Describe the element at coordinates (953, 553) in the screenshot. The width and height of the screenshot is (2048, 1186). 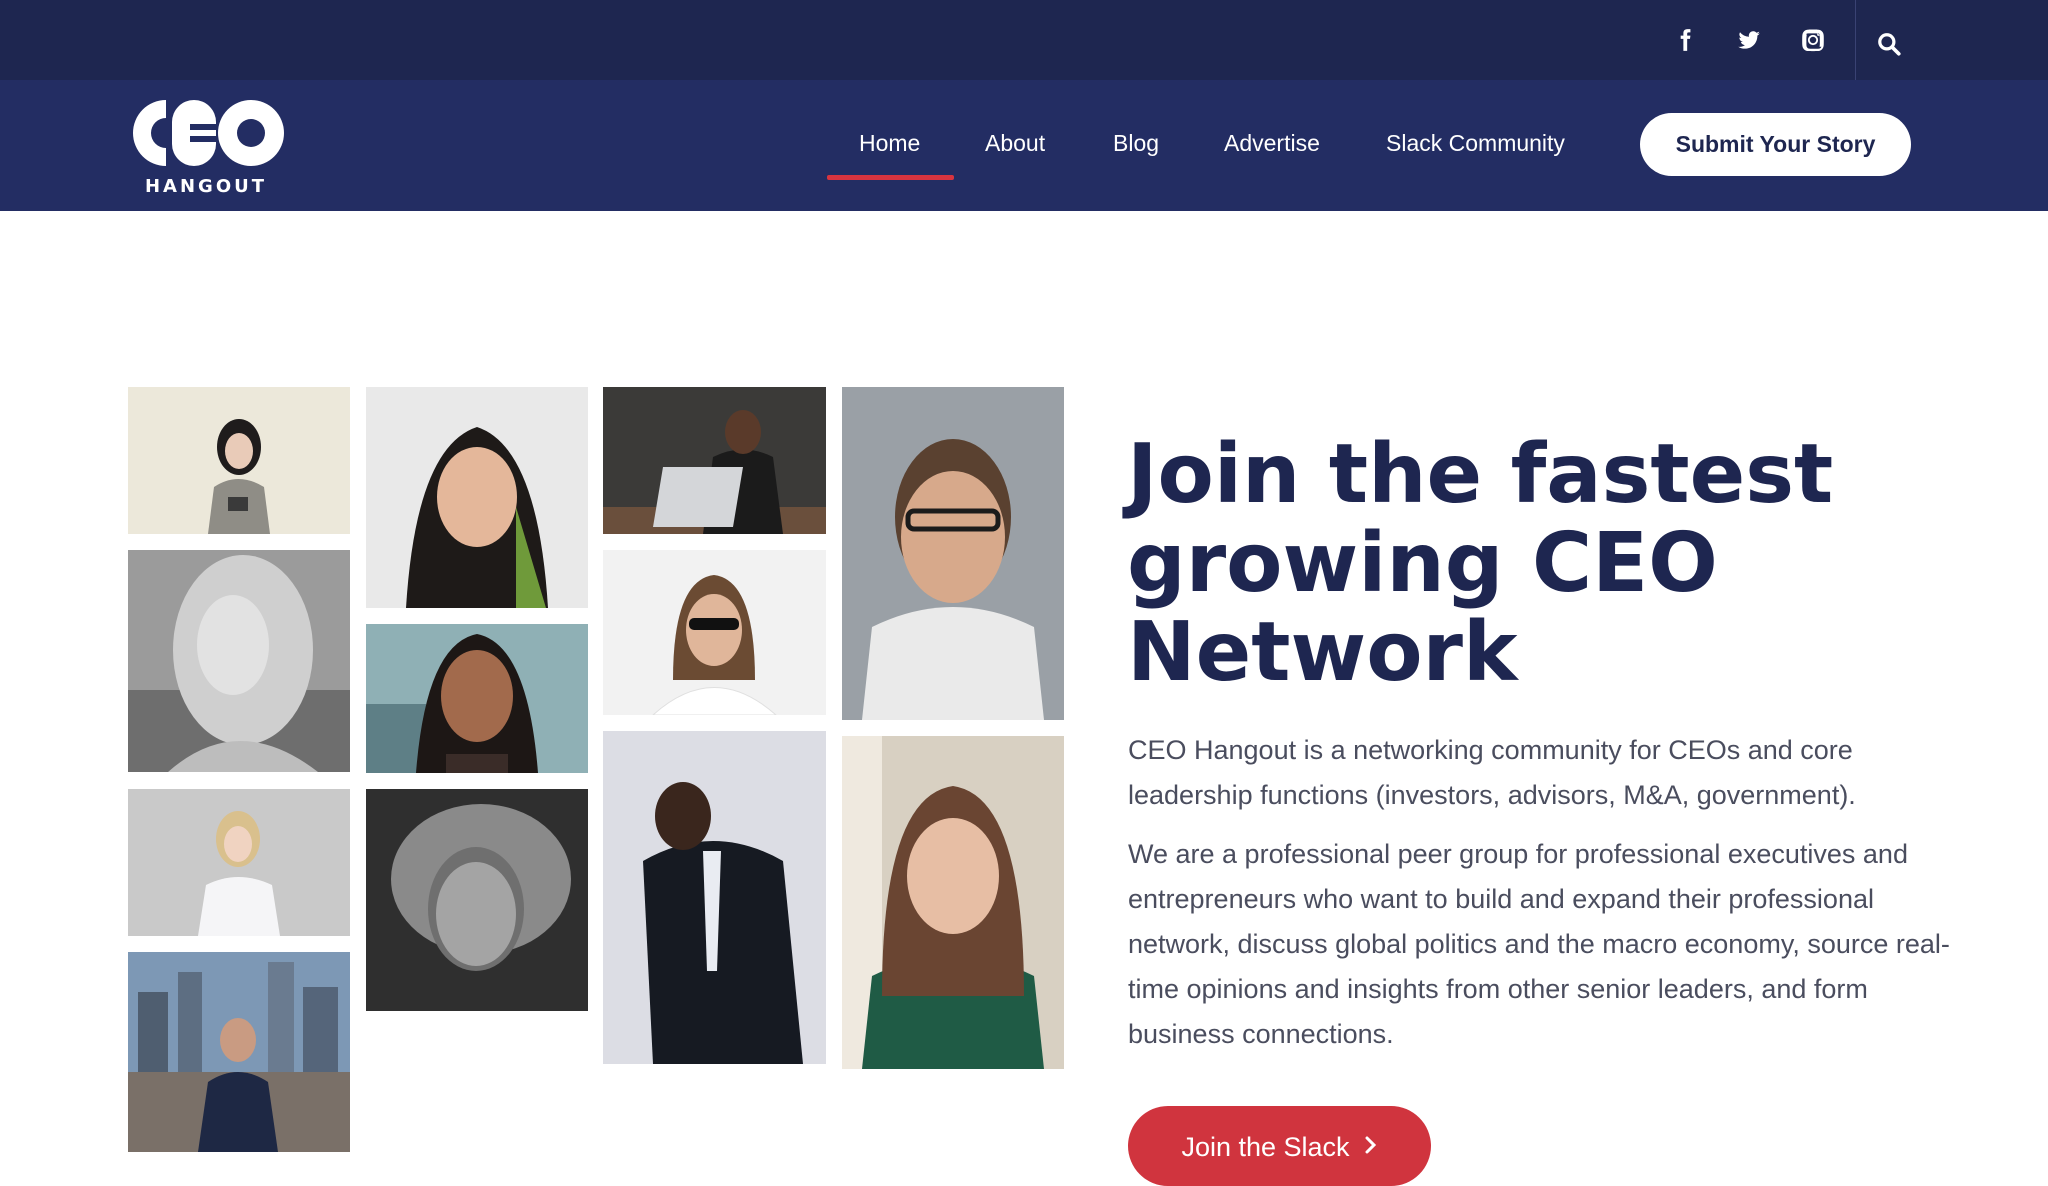
I see `photo-man-glasses-tshirt` at that location.